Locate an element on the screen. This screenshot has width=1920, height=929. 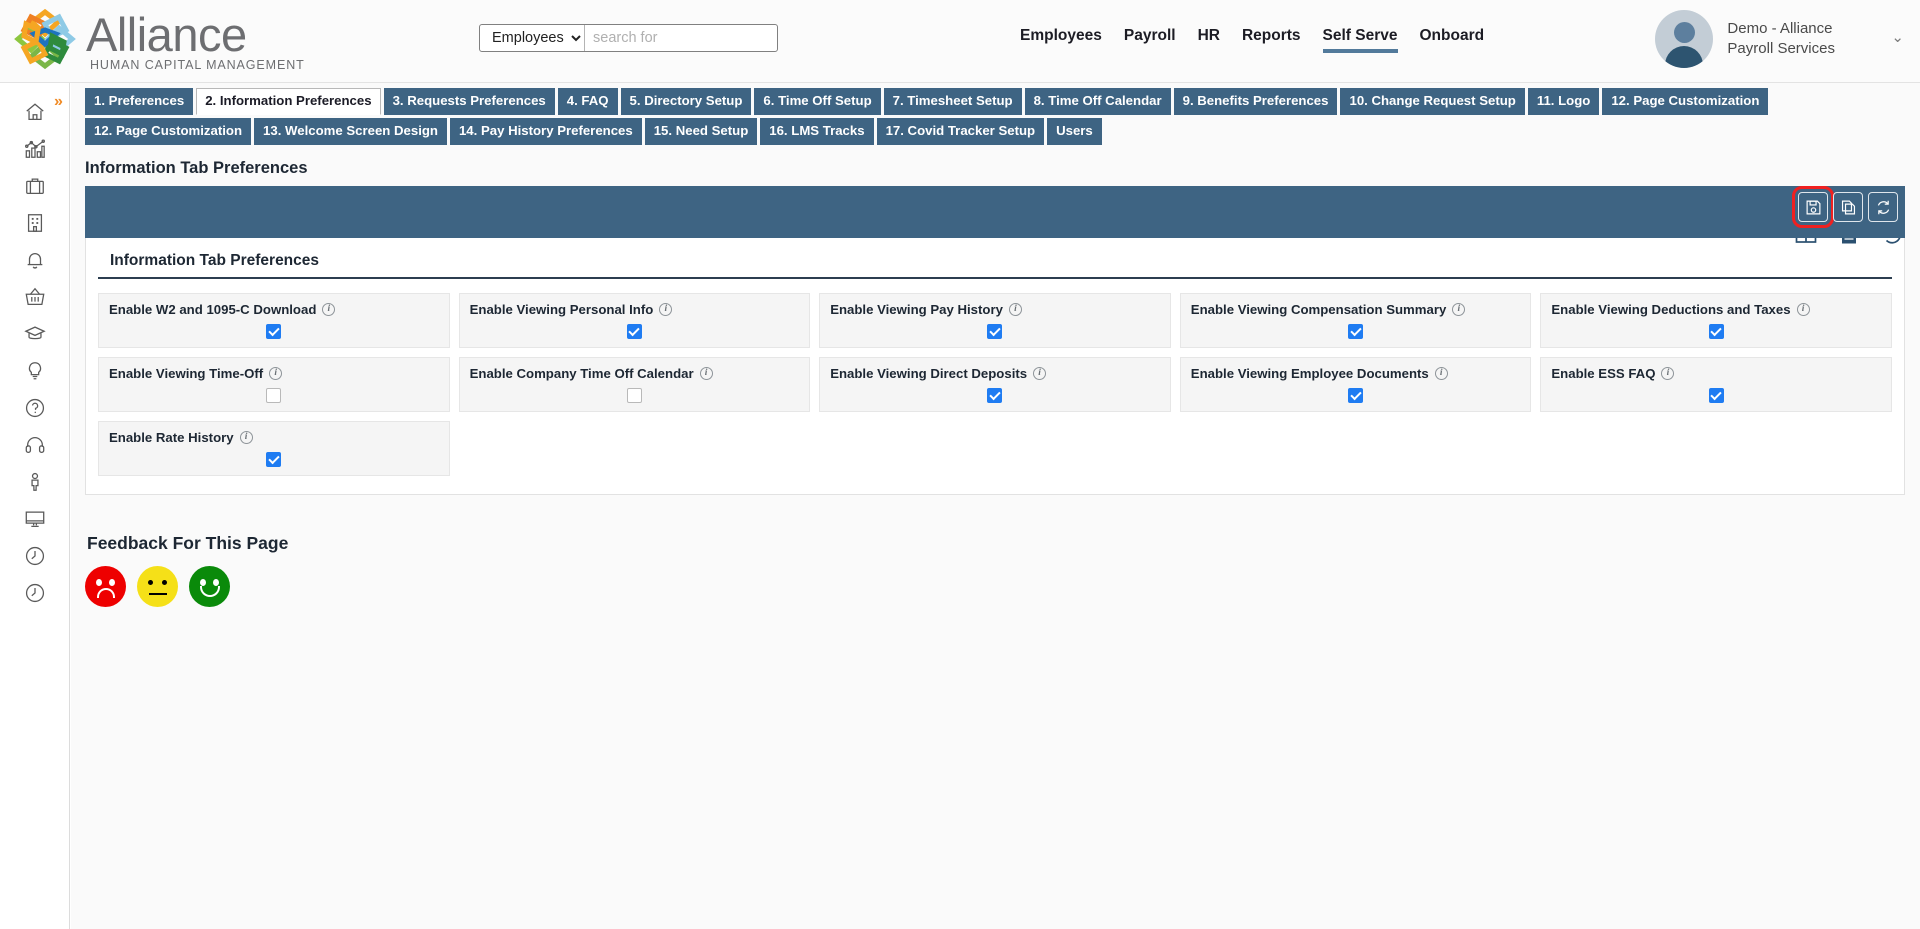
sidebar-item-learning is located at coordinates (35, 333).